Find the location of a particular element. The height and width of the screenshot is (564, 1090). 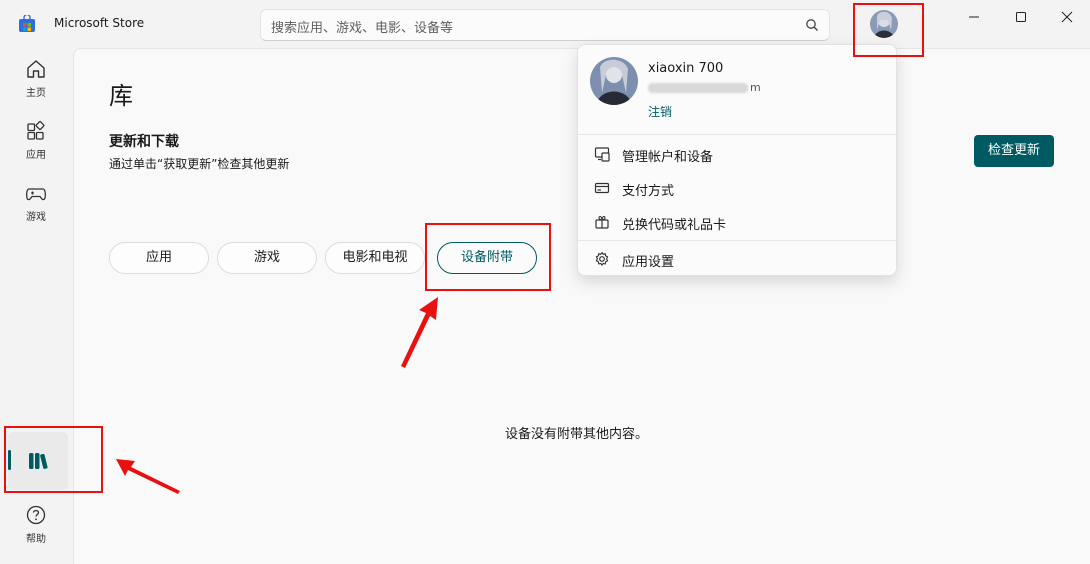

menu-item-label: 管理帐户和设备 is located at coordinates (668, 157).